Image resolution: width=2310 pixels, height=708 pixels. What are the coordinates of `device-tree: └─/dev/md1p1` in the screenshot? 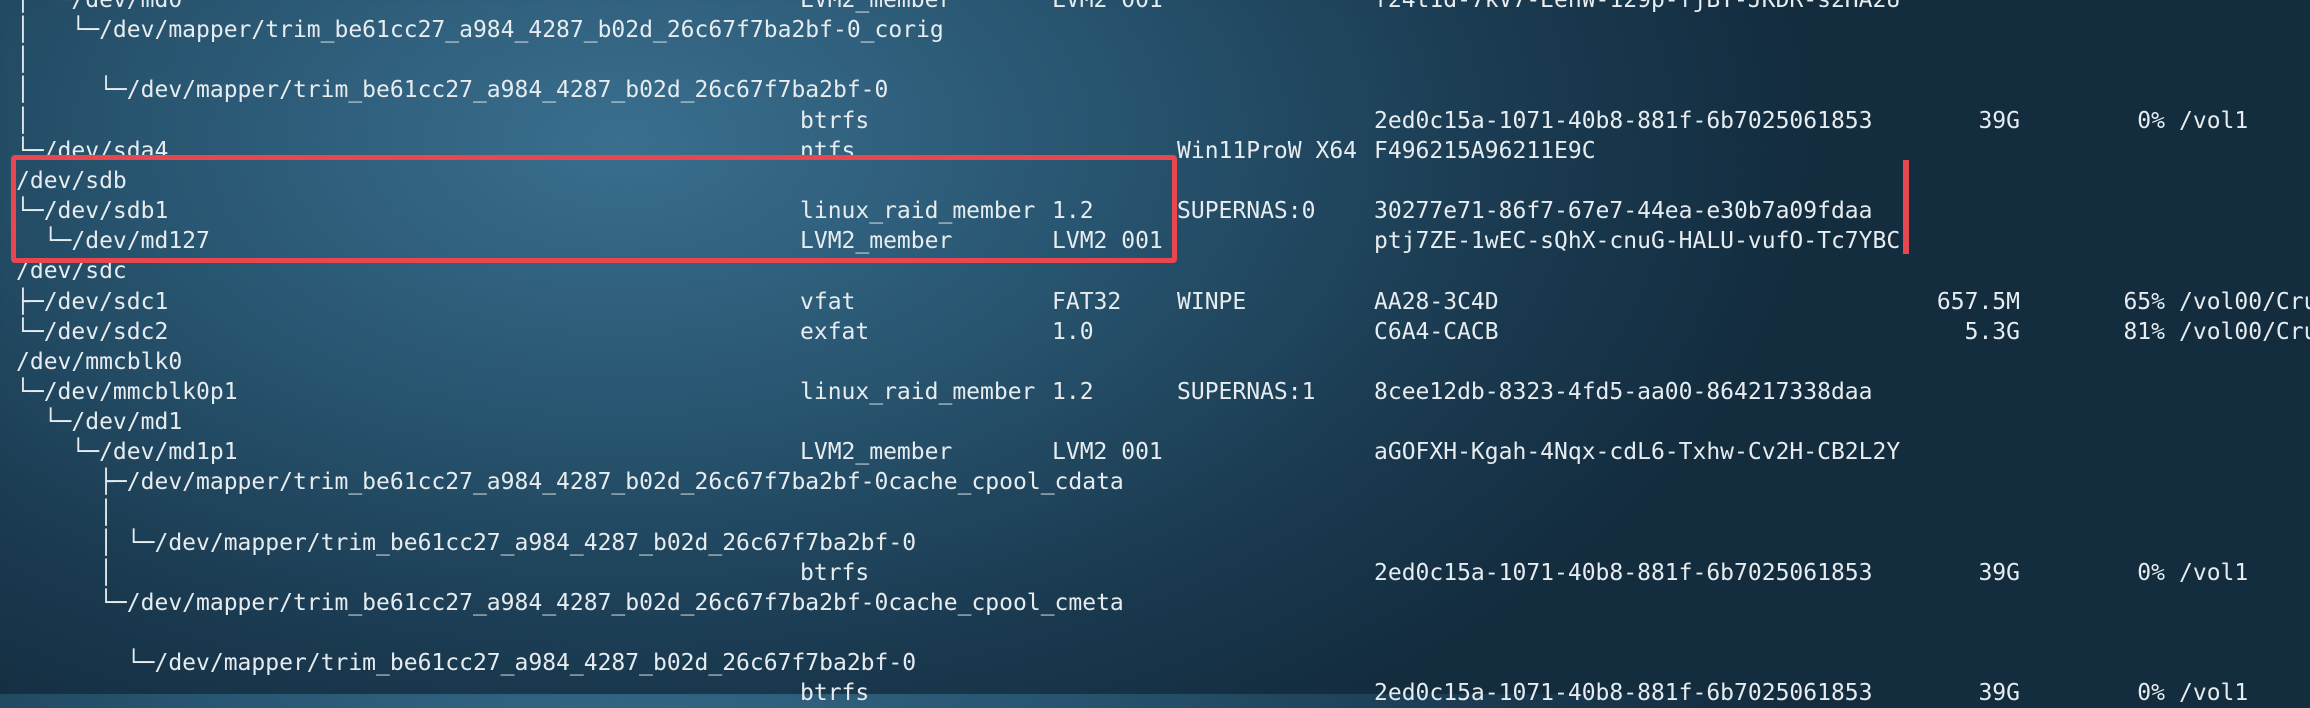 It's located at (127, 452).